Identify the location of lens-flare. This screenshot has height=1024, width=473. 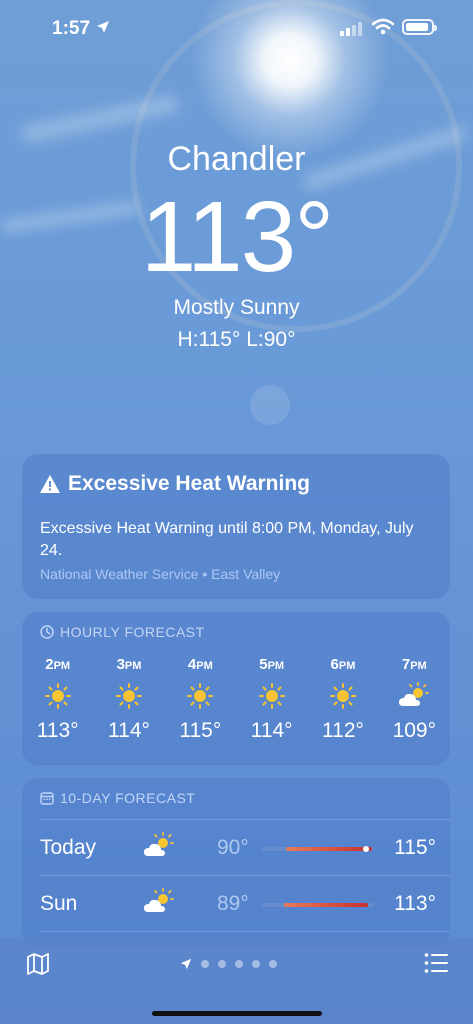
(270, 405).